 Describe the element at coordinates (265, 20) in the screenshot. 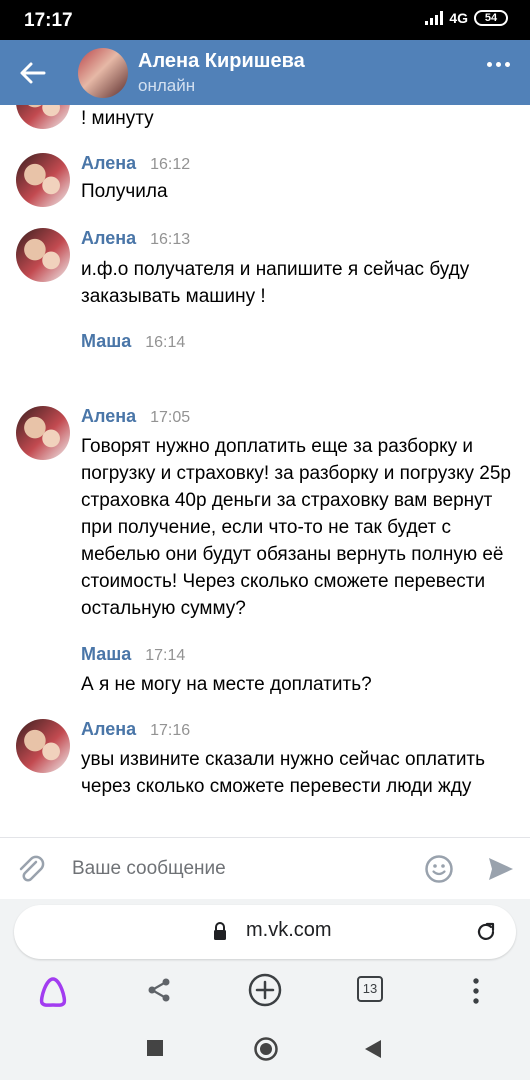

I see `status-bar: 17:17 4G 54` at that location.